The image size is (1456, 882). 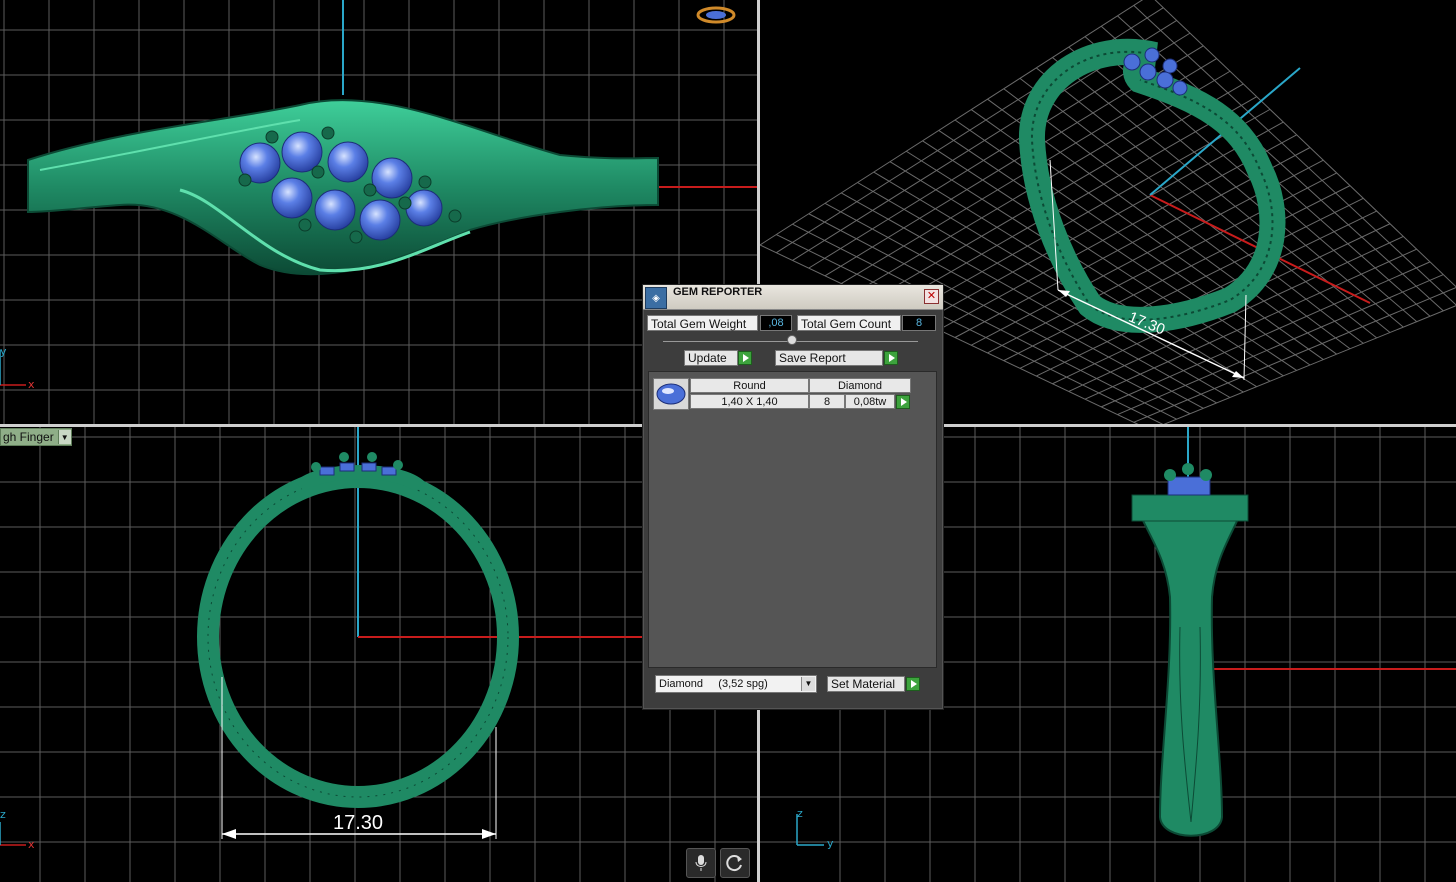 What do you see at coordinates (800, 813) in the screenshot?
I see `axis-z-label-side: z` at bounding box center [800, 813].